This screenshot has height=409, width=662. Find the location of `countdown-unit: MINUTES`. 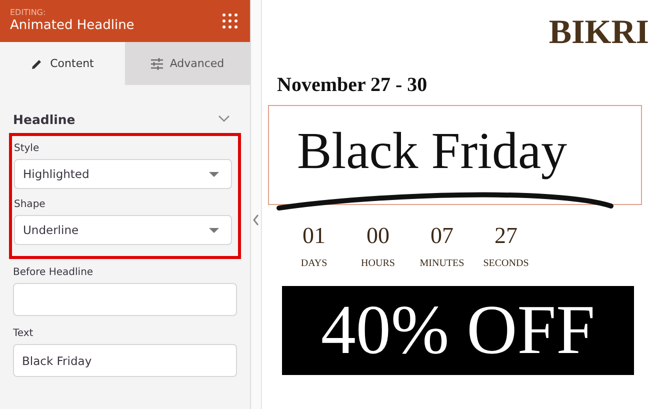

countdown-unit: MINUTES is located at coordinates (442, 263).